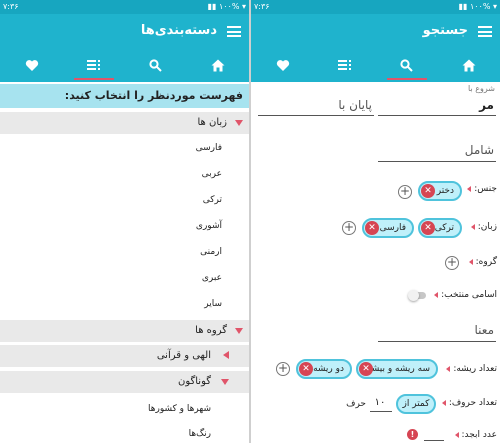 The width and height of the screenshot is (500, 443). What do you see at coordinates (283, 369) in the screenshot?
I see `add-root-count-button: +` at bounding box center [283, 369].